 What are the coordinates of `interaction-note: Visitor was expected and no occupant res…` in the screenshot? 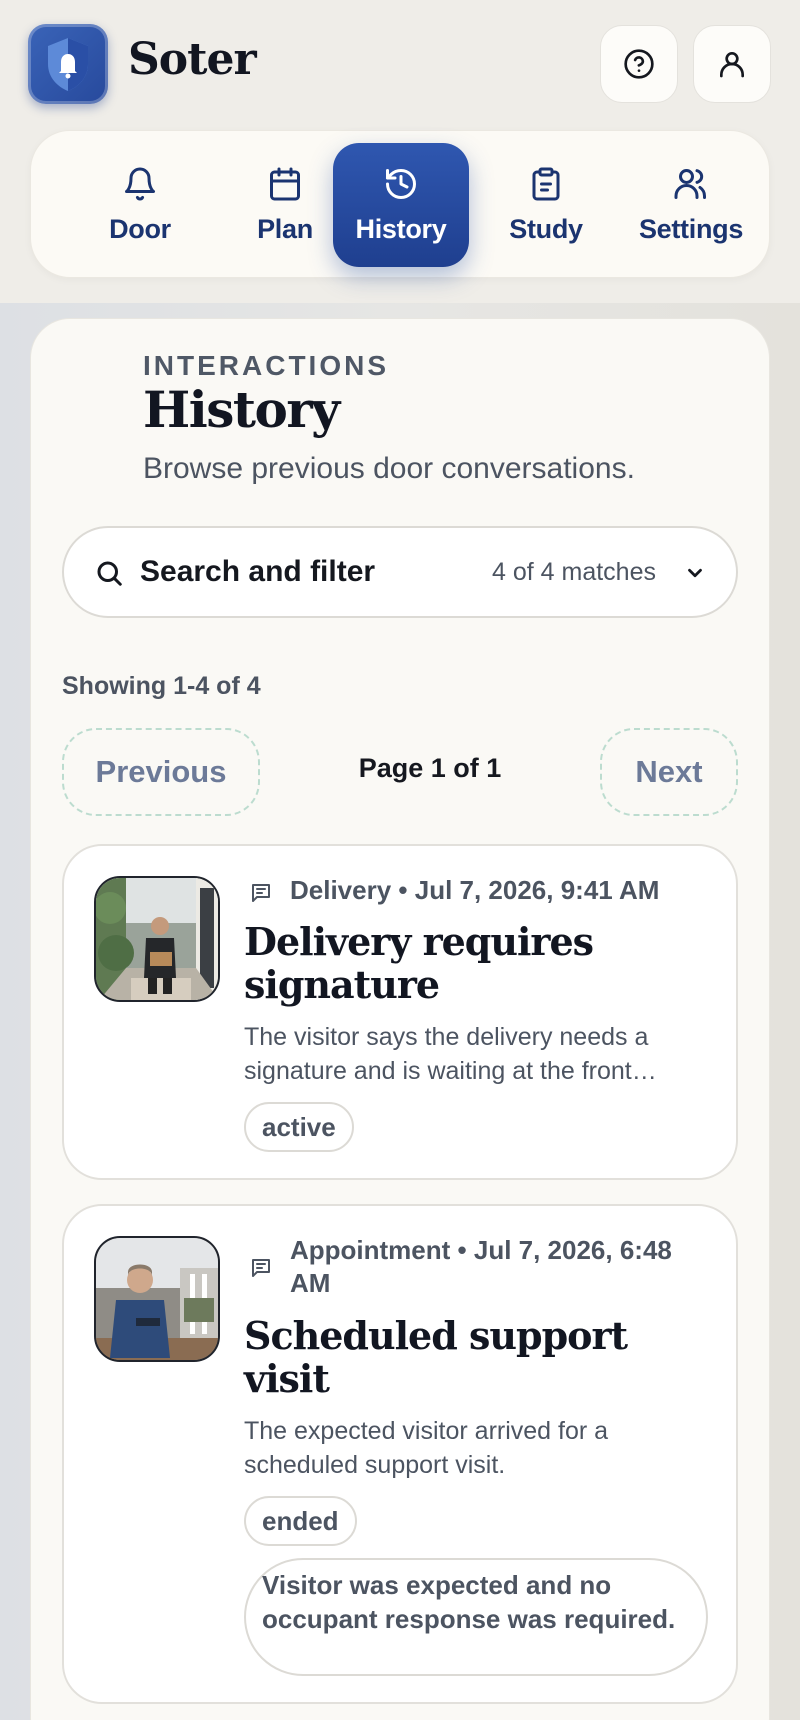 It's located at (476, 1617).